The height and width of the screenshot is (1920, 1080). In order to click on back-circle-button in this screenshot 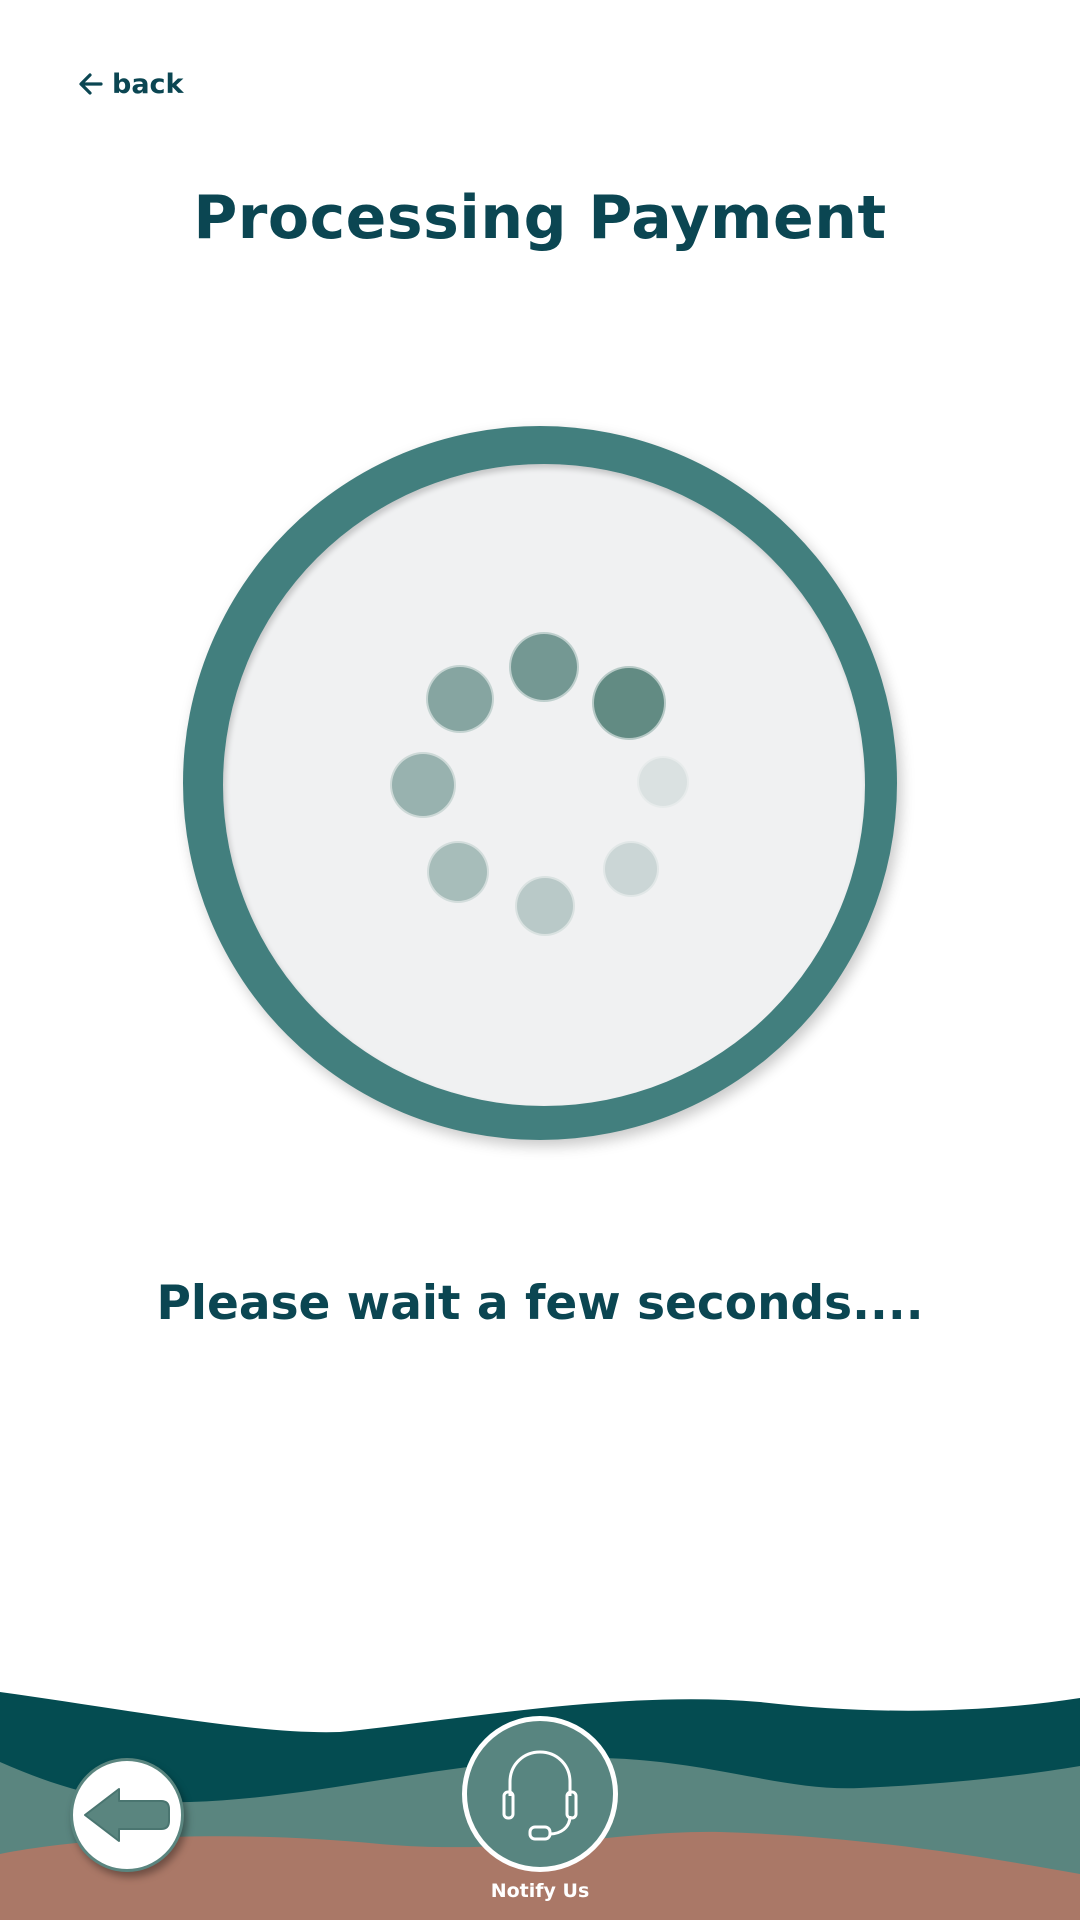, I will do `click(127, 1815)`.